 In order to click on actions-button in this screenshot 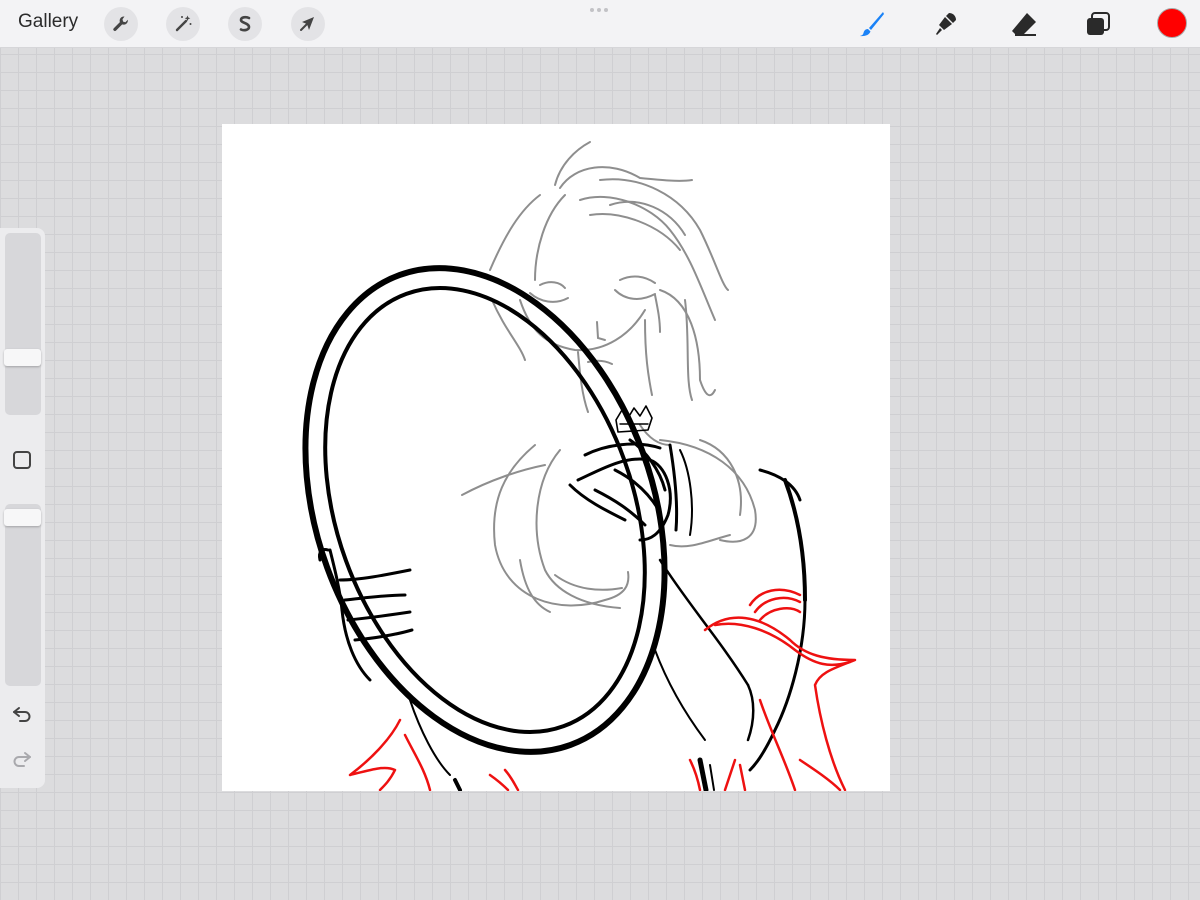, I will do `click(121, 24)`.